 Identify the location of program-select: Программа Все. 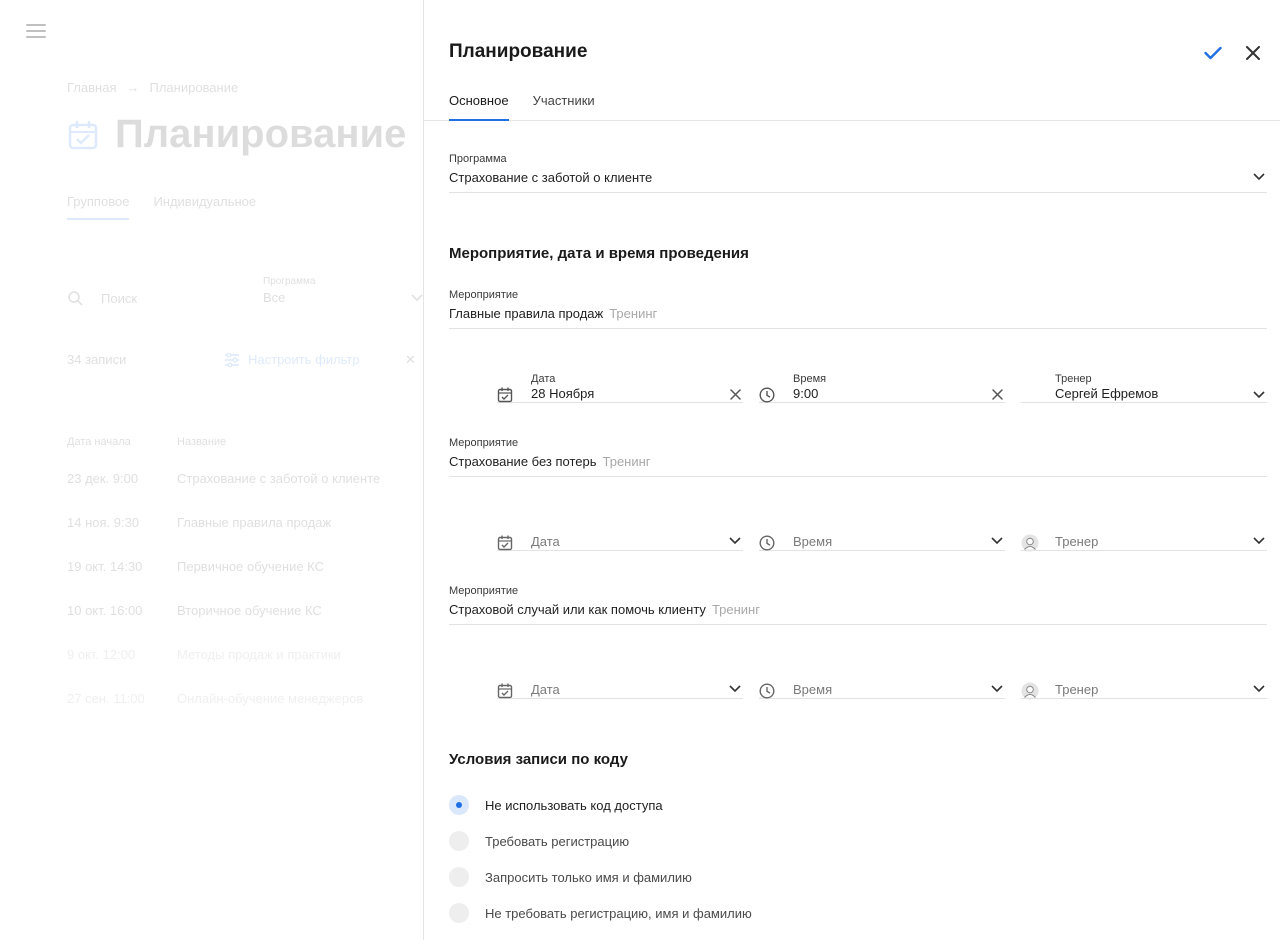
(343, 290).